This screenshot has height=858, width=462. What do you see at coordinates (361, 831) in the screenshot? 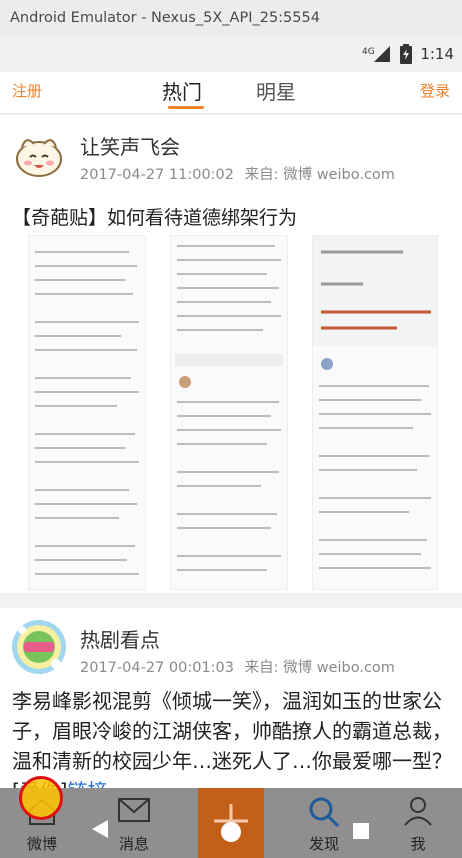
I see `recent-apps-icon` at bounding box center [361, 831].